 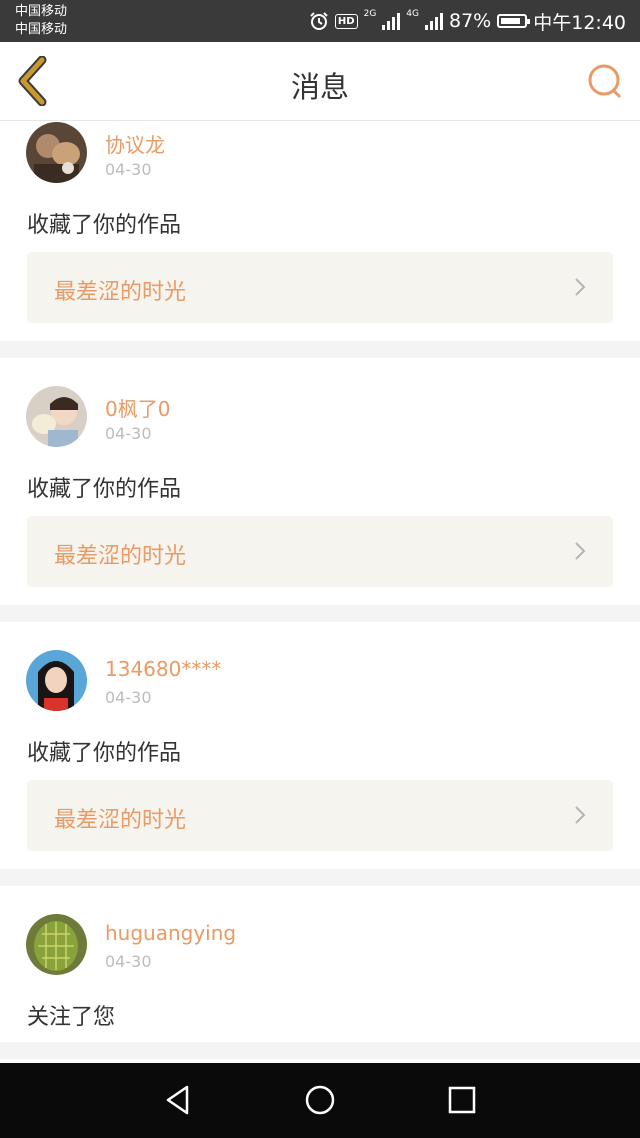 What do you see at coordinates (320, 964) in the screenshot?
I see `message-card: huguangying 04-30 关注了您` at bounding box center [320, 964].